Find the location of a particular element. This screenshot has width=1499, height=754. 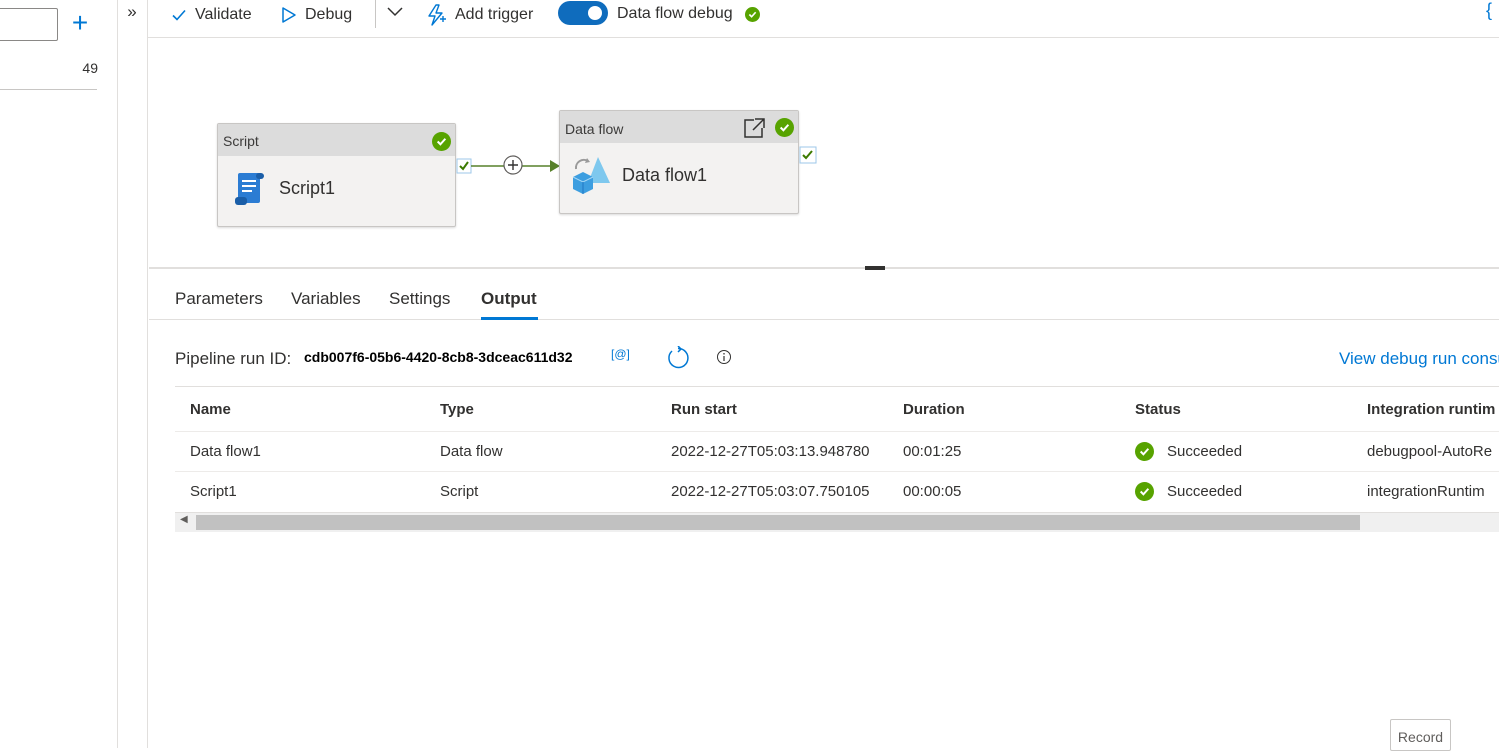

validate-label: Validate is located at coordinates (223, 14).